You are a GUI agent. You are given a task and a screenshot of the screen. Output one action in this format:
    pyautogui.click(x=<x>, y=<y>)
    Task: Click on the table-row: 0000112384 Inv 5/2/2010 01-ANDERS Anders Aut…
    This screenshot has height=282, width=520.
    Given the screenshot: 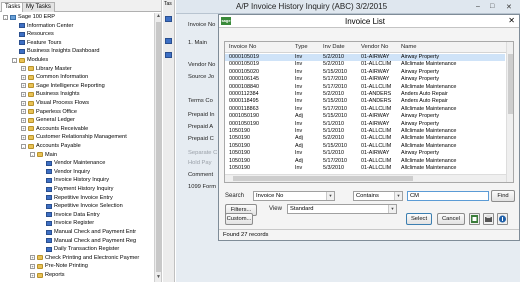 What is the action you would take?
    pyautogui.click(x=365, y=94)
    